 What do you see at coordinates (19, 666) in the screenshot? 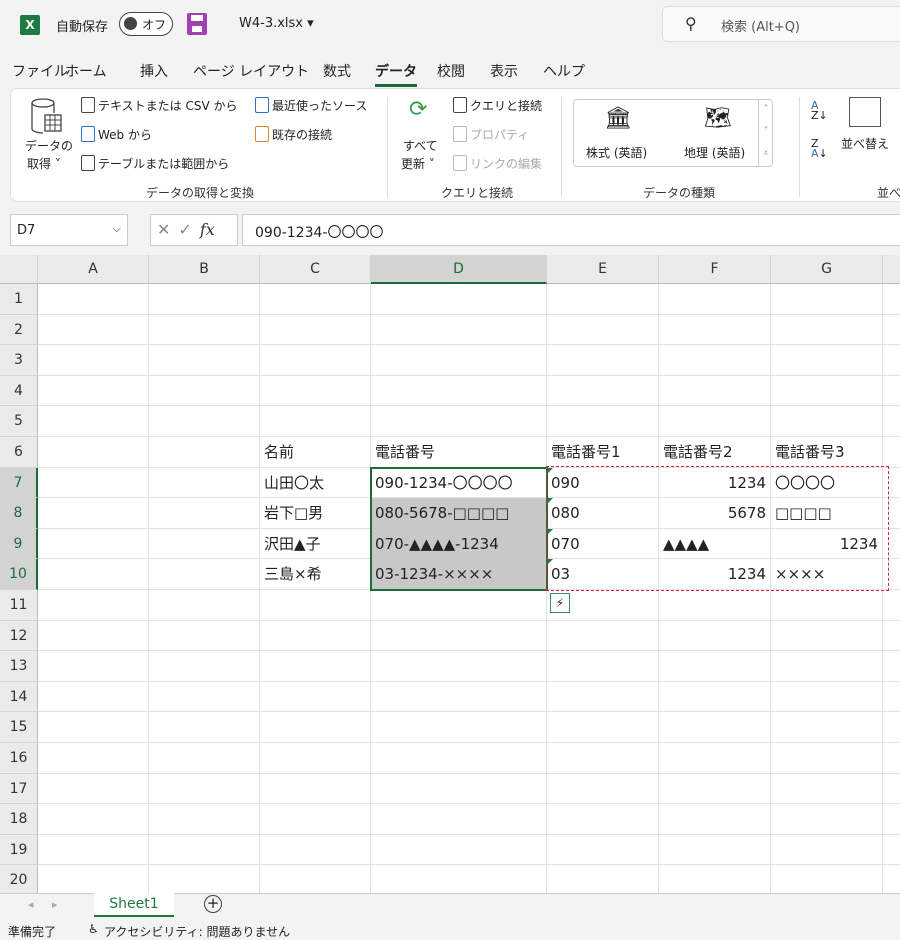
I see `row-header-13: 13` at bounding box center [19, 666].